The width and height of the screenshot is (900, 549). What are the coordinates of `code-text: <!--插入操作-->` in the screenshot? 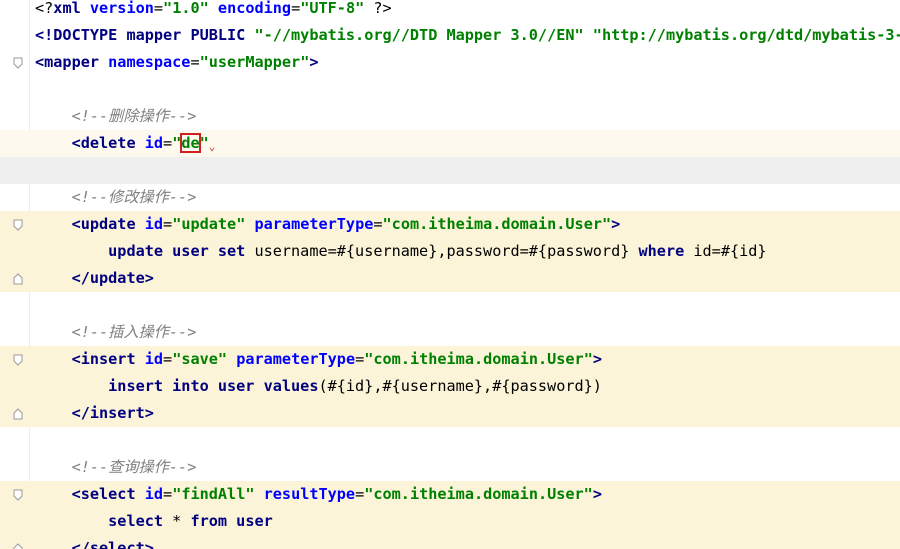 It's located at (116, 332).